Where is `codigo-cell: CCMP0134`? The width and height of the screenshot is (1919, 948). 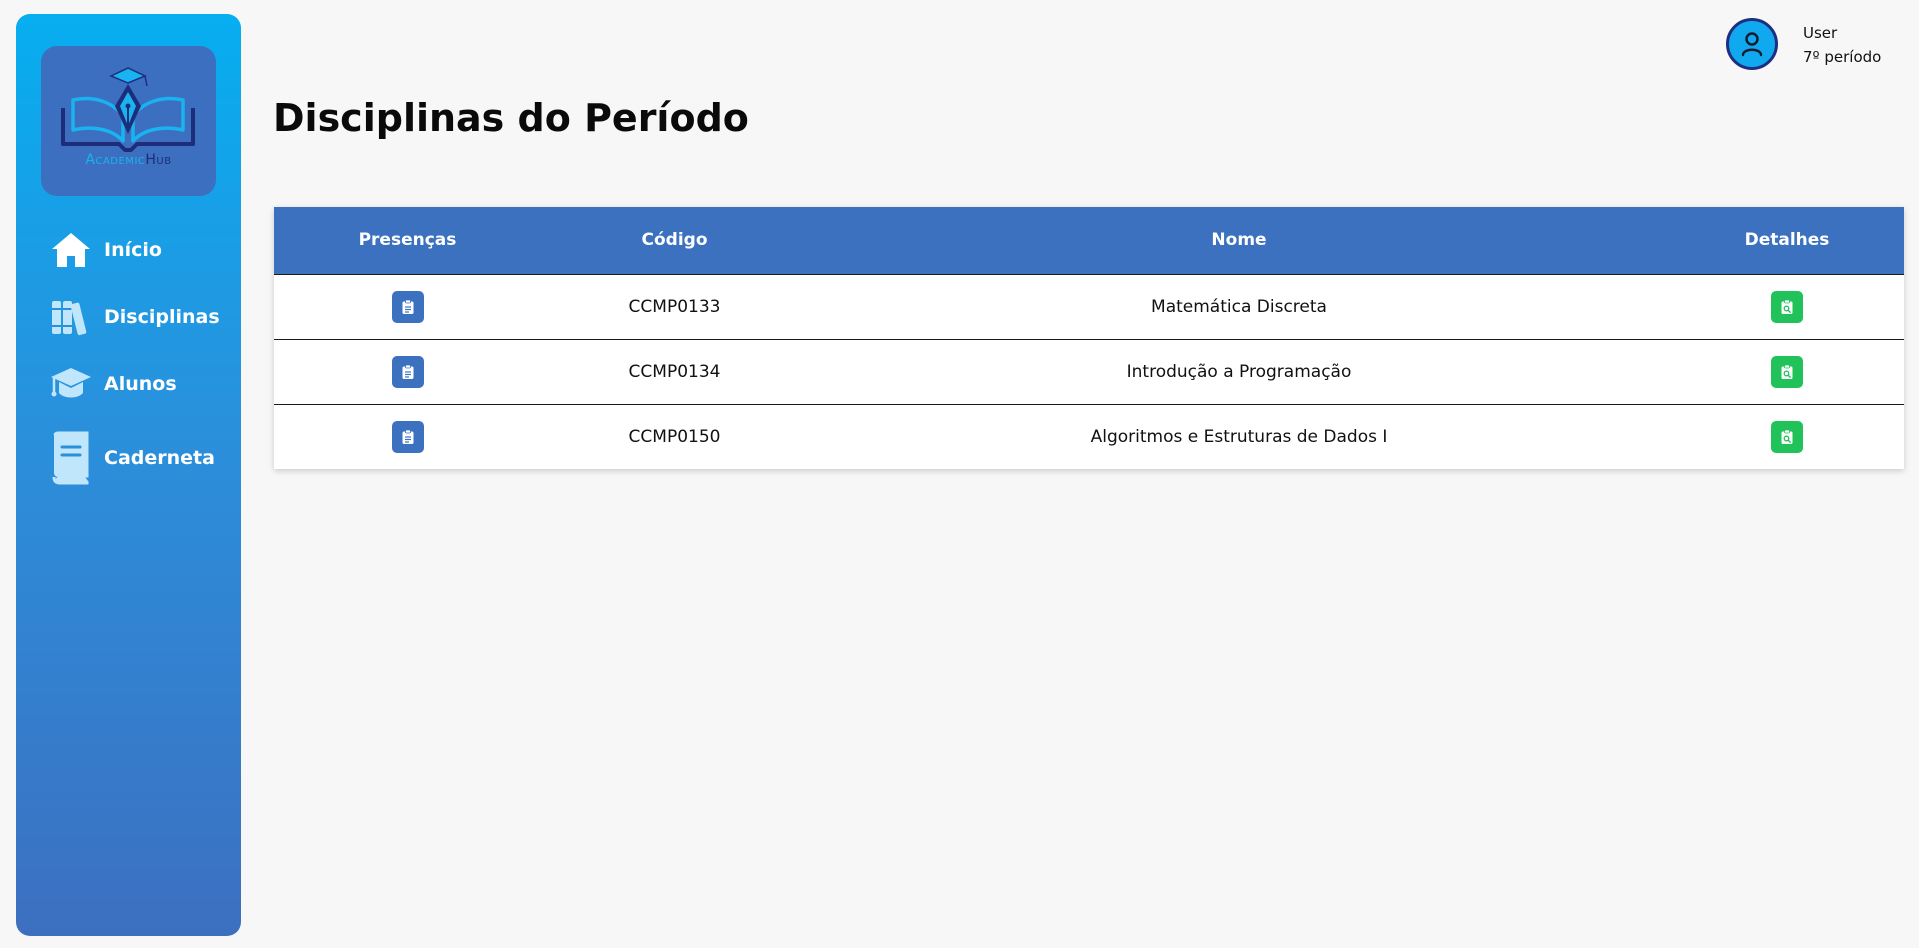 codigo-cell: CCMP0134 is located at coordinates (674, 372).